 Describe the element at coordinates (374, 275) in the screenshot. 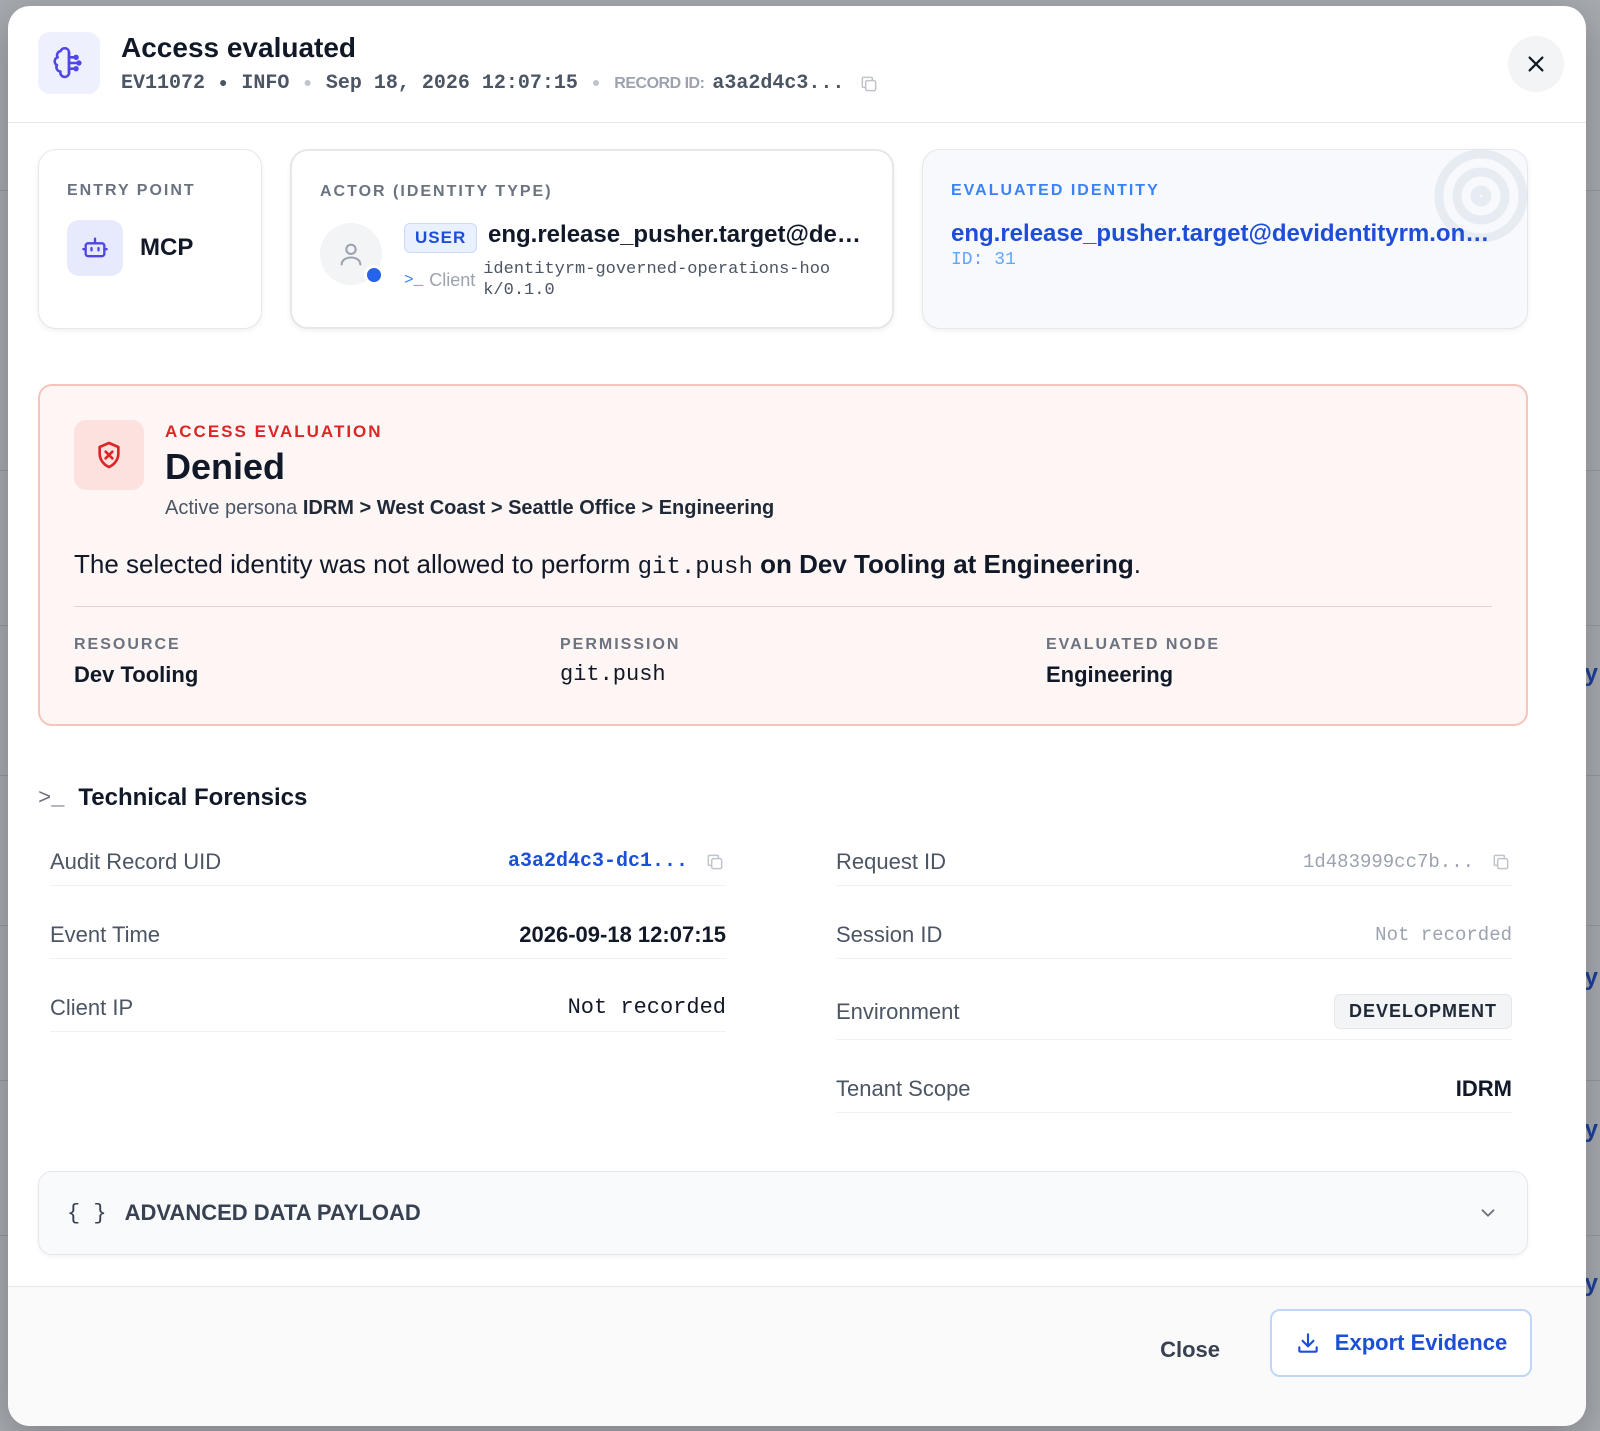

I see `status-dot` at that location.